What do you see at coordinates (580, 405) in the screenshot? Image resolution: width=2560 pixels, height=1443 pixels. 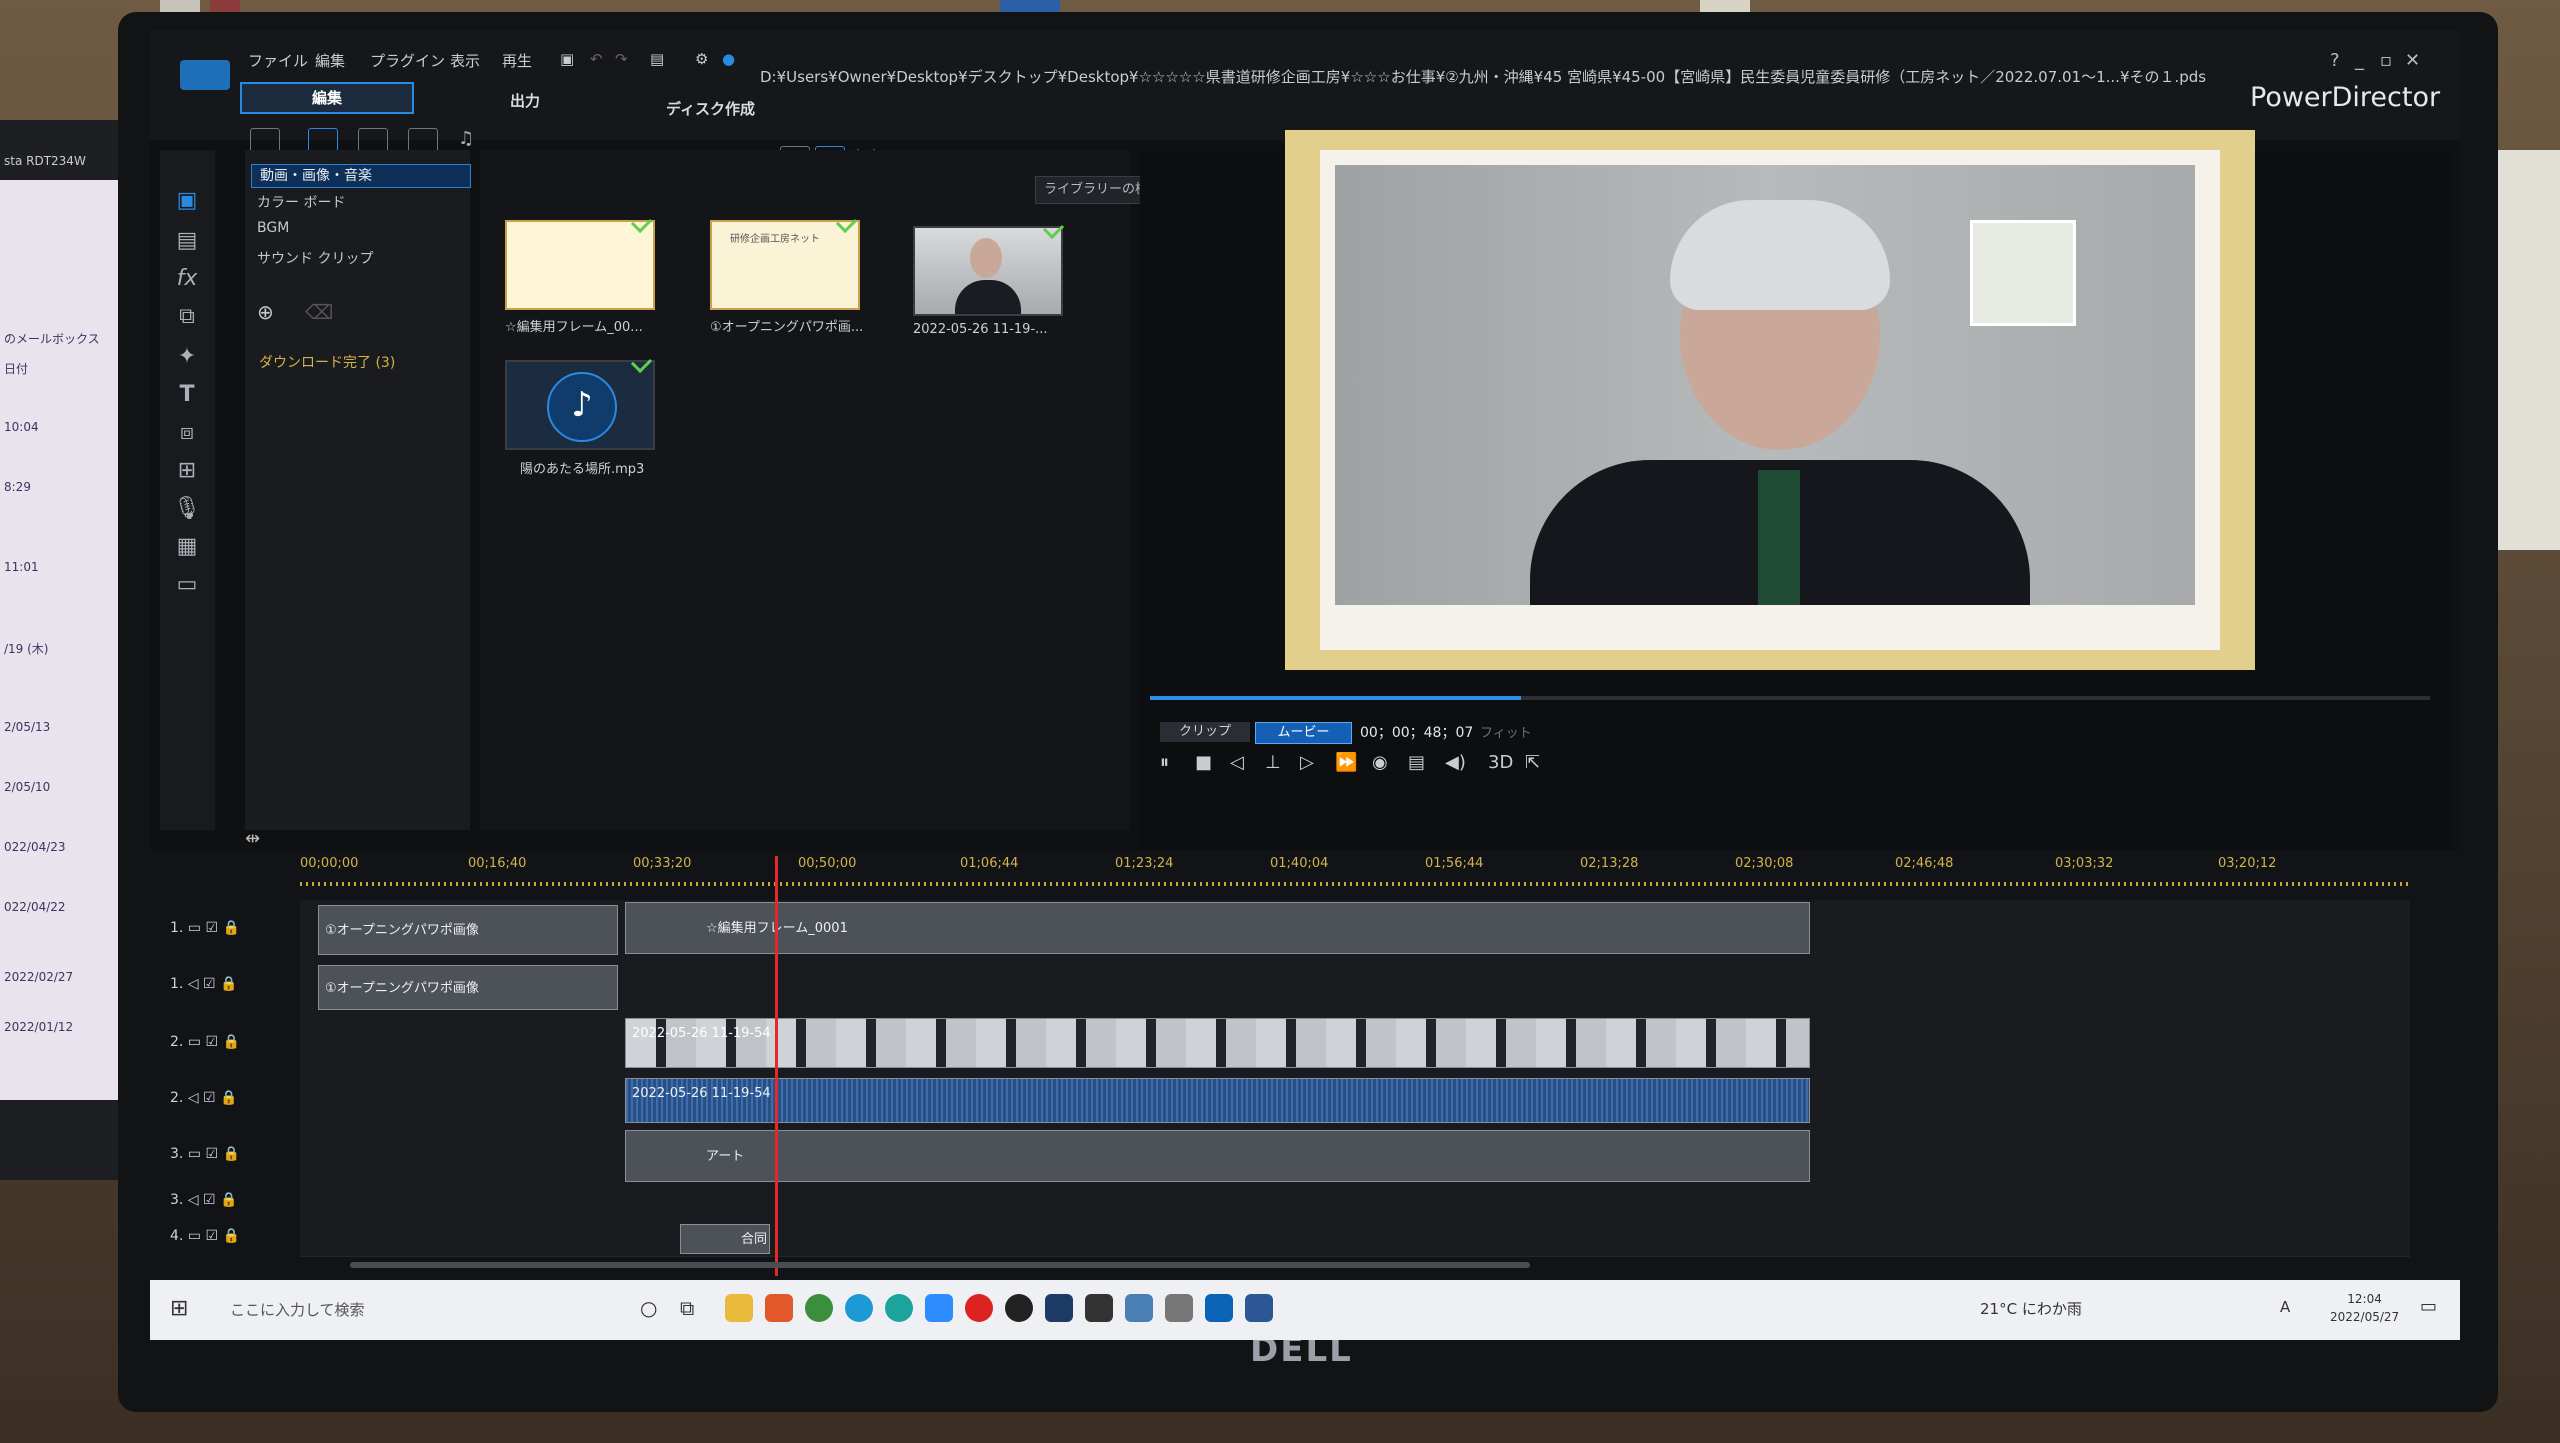 I see `library-thumb-music: ♪` at bounding box center [580, 405].